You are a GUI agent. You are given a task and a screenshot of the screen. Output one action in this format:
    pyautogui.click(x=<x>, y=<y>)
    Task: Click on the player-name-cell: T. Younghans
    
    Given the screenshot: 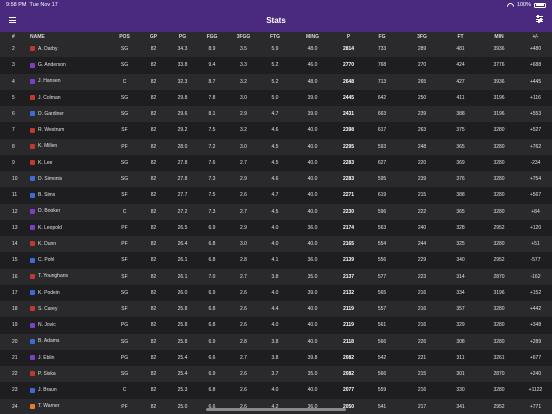 What is the action you would take?
    pyautogui.click(x=70, y=277)
    